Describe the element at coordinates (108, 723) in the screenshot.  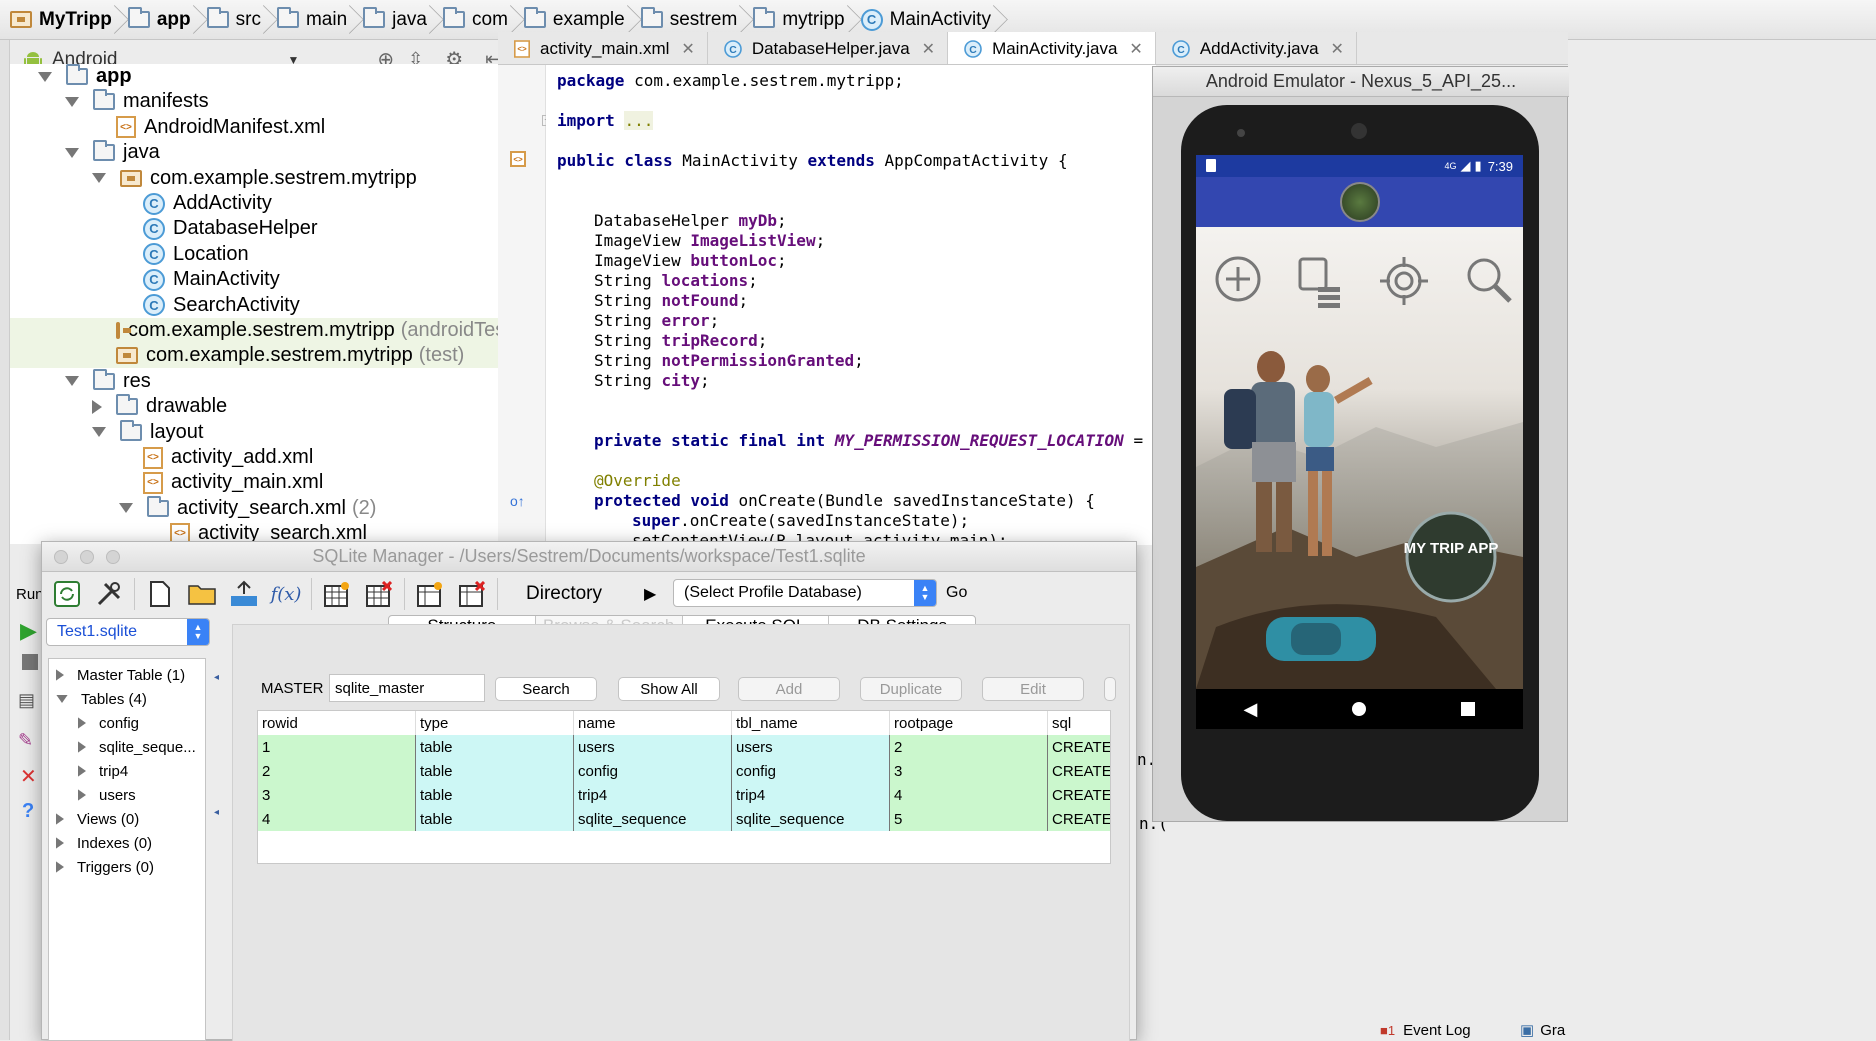
I see `db-tree-item: config` at that location.